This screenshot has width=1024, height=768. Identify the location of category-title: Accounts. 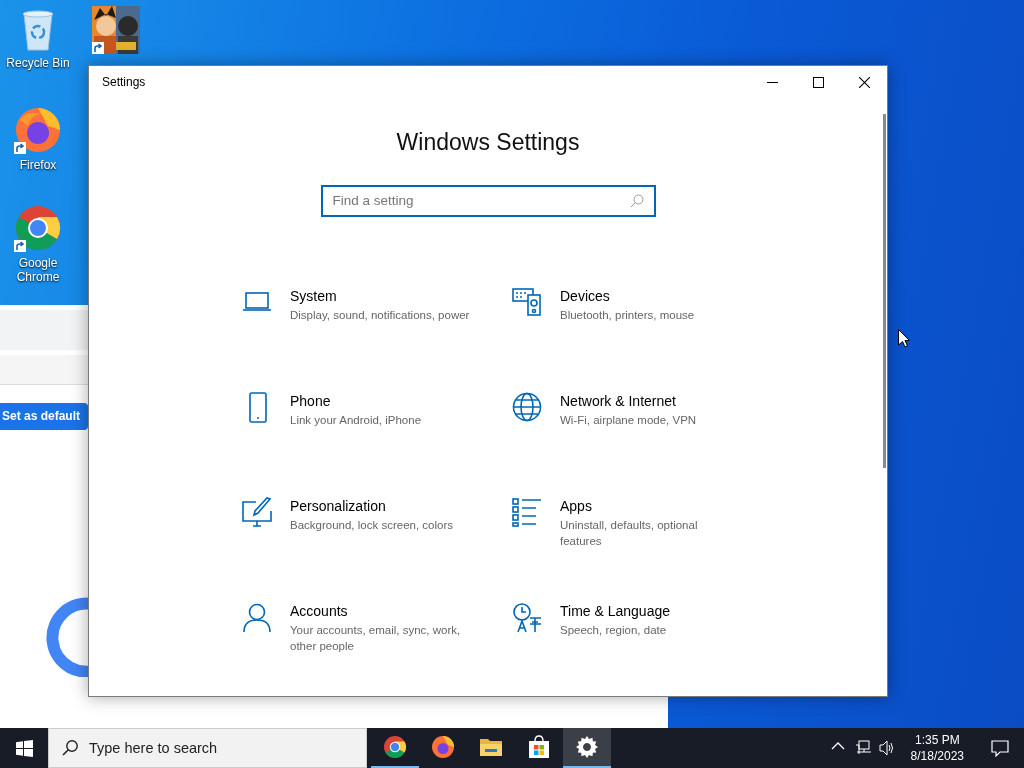
(319, 610).